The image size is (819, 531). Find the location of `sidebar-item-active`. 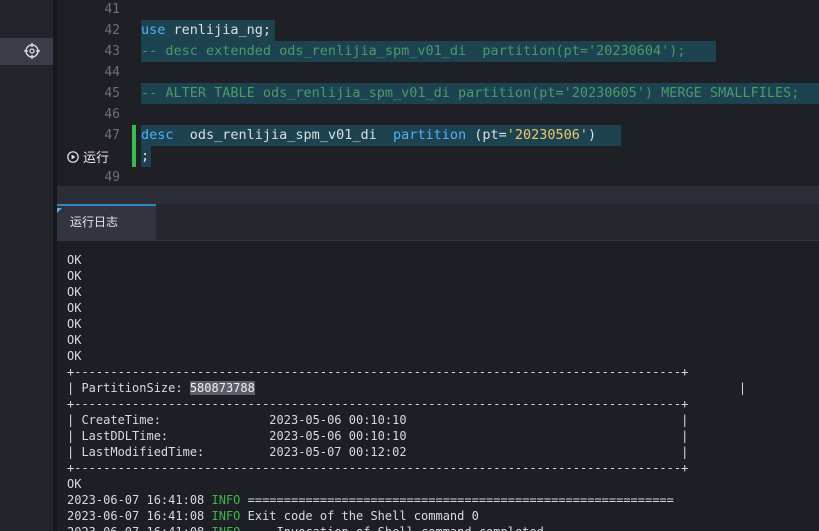

sidebar-item-active is located at coordinates (26, 51).